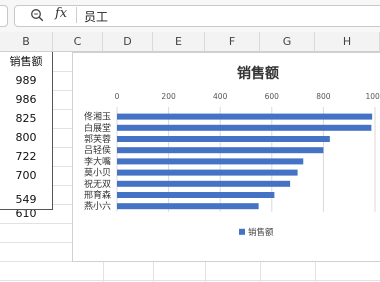 The width and height of the screenshot is (380, 282). I want to click on category-label: 郭芙蓉, so click(97, 139).